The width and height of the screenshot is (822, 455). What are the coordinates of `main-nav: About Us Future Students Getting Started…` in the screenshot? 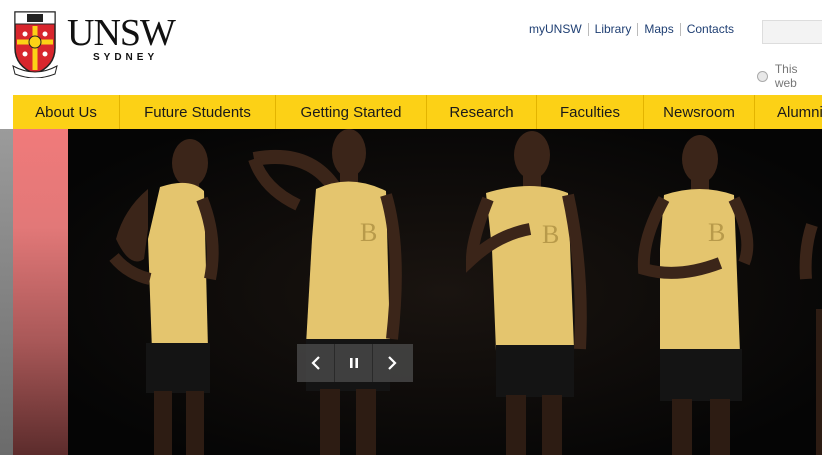 It's located at (417, 113).